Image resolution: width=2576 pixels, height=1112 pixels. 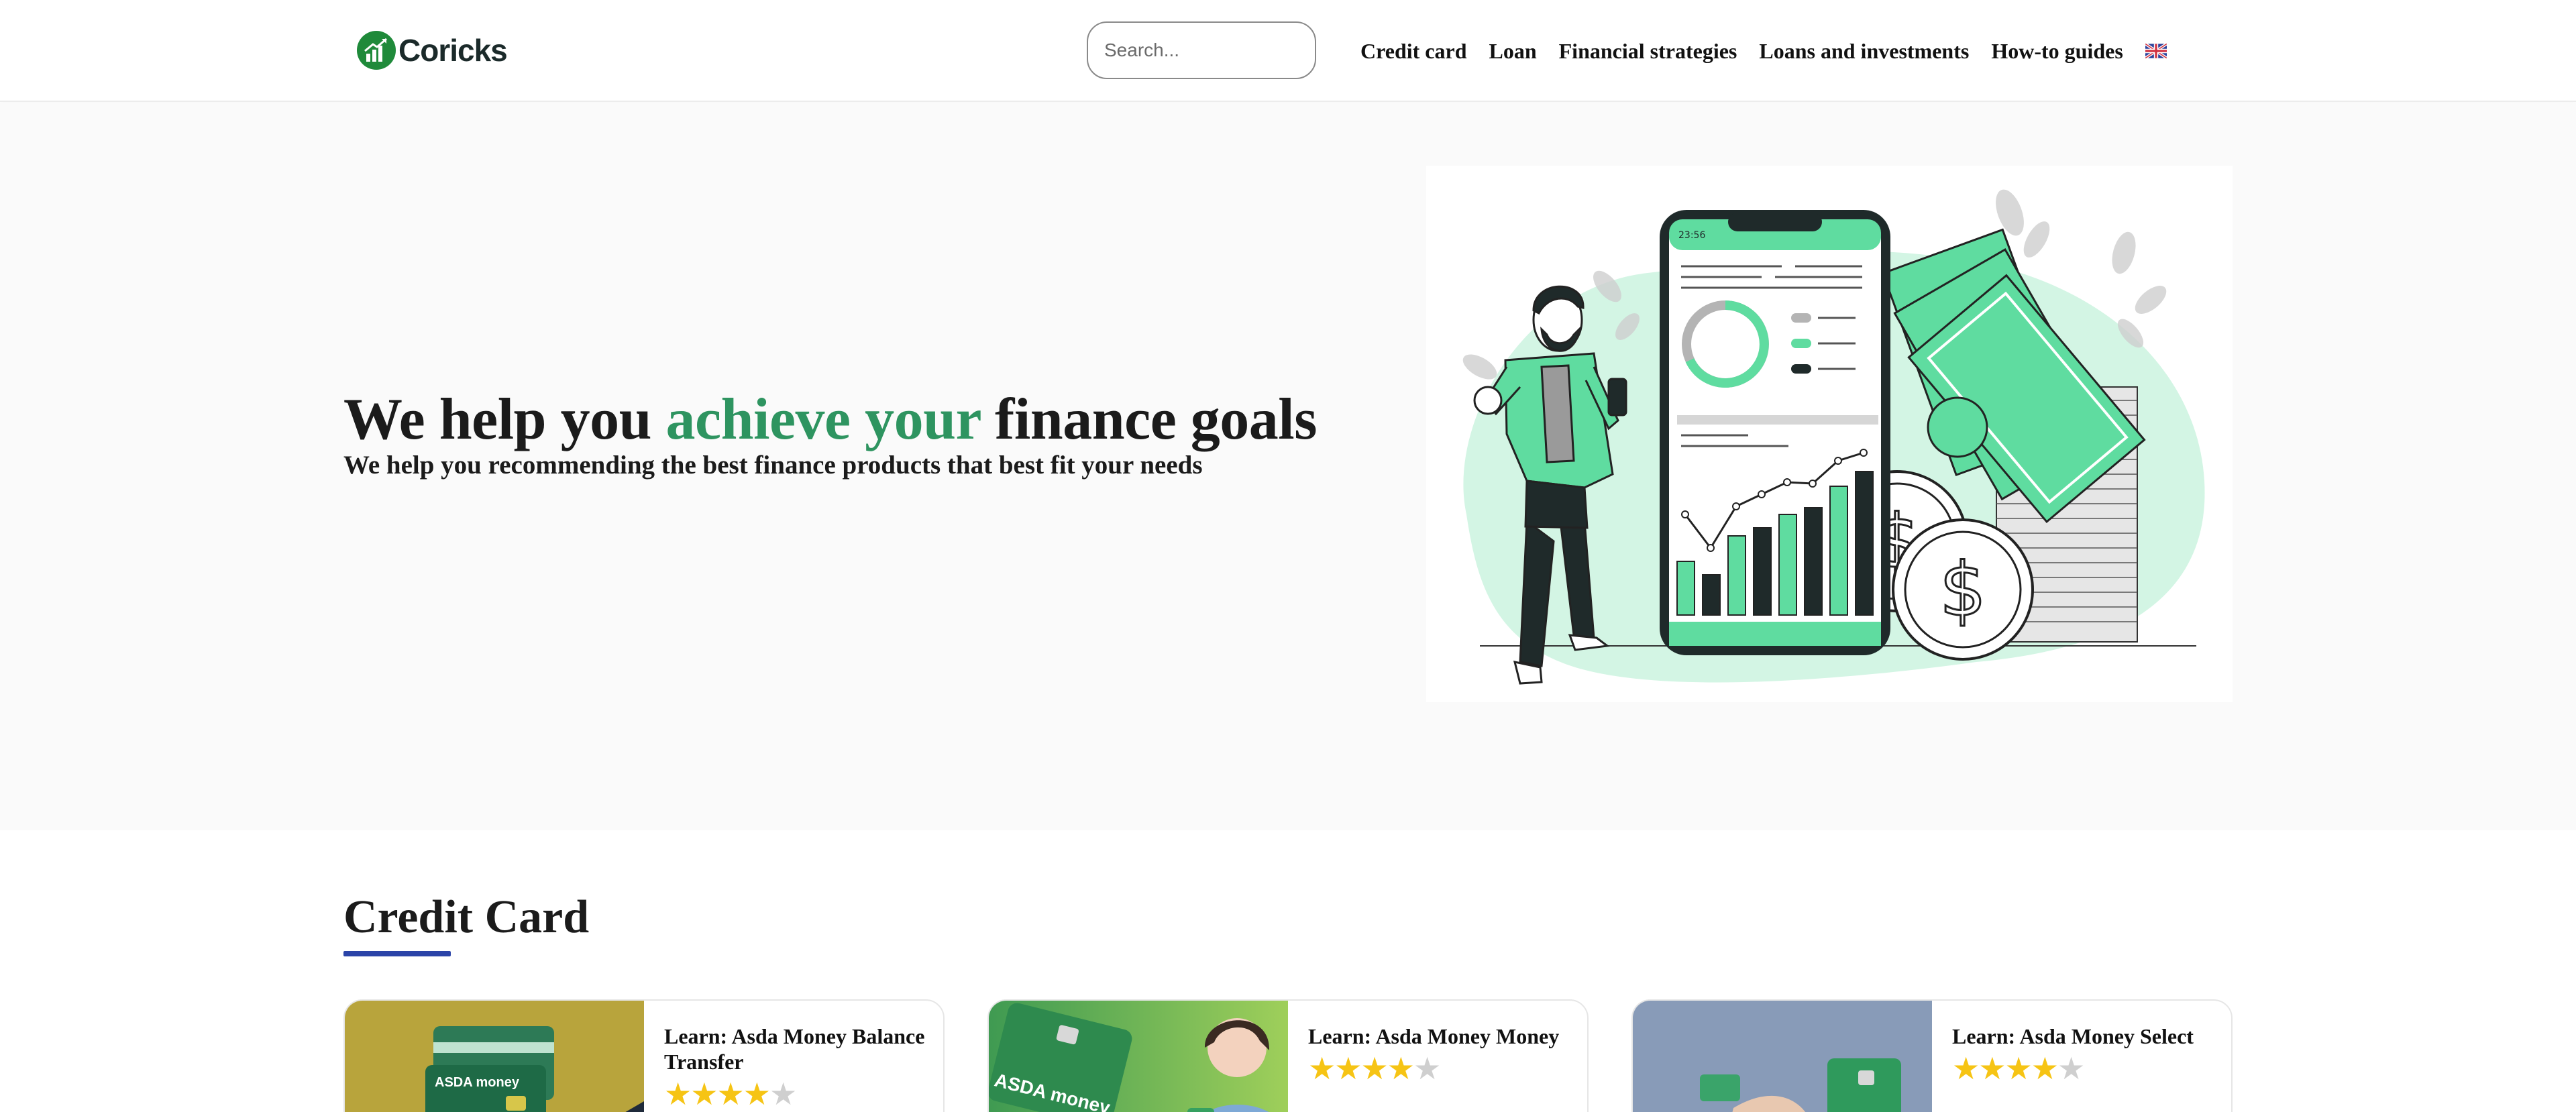 I want to click on finance-illustration: $ $ 23:56, so click(x=1833, y=437).